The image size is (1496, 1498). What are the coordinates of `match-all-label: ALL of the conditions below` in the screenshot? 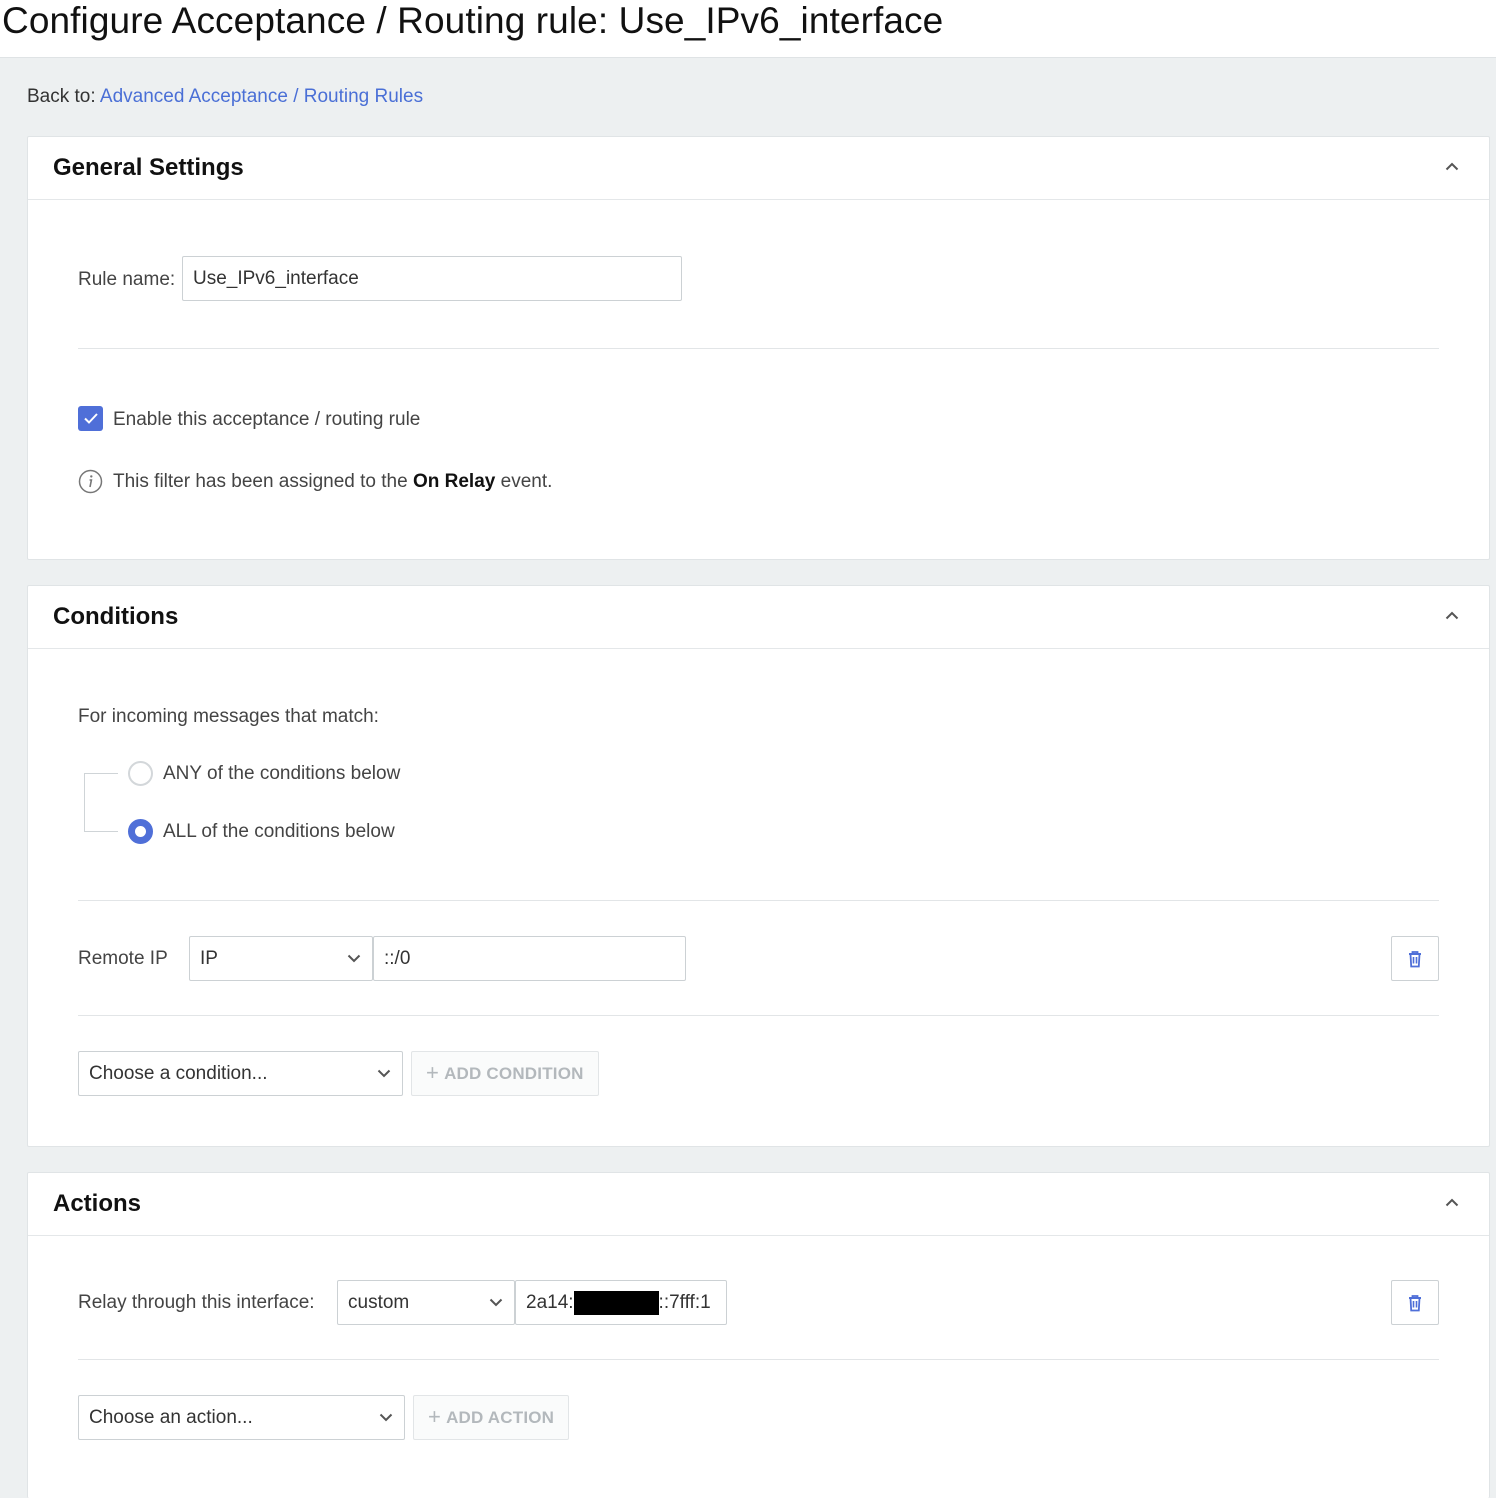 It's located at (279, 832).